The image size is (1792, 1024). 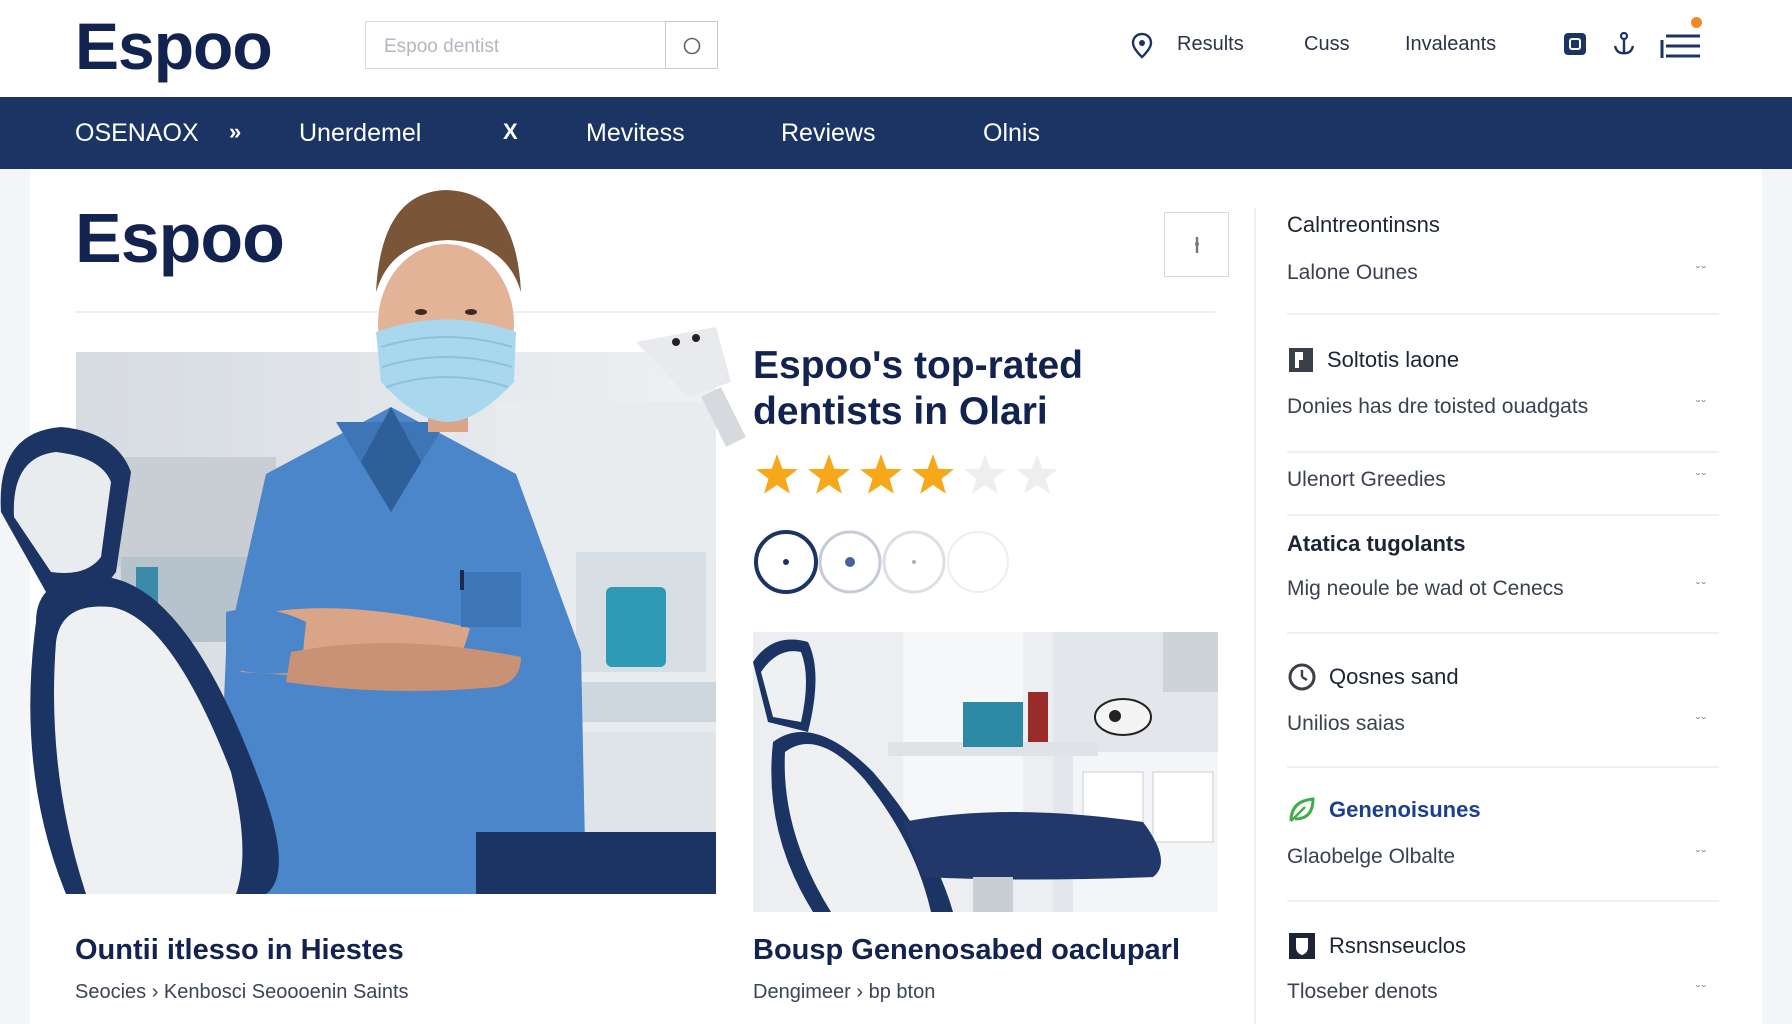 What do you see at coordinates (1210, 44) in the screenshot?
I see `top-nav-results: Results` at bounding box center [1210, 44].